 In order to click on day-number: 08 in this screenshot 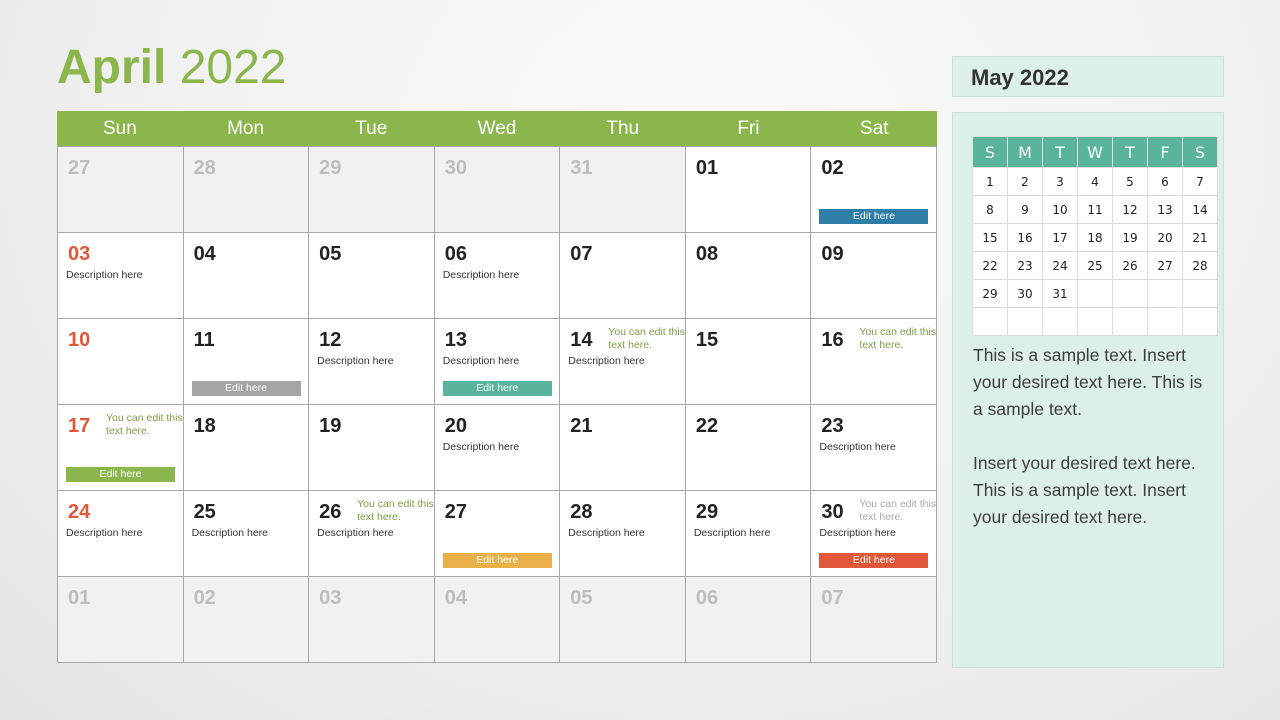, I will do `click(707, 254)`.